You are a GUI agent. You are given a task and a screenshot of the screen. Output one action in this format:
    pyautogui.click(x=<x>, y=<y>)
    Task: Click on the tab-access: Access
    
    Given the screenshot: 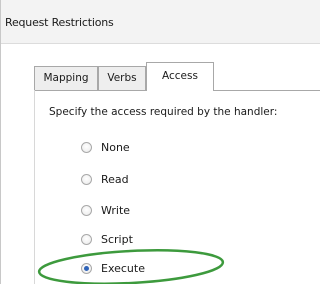 What is the action you would take?
    pyautogui.click(x=180, y=76)
    